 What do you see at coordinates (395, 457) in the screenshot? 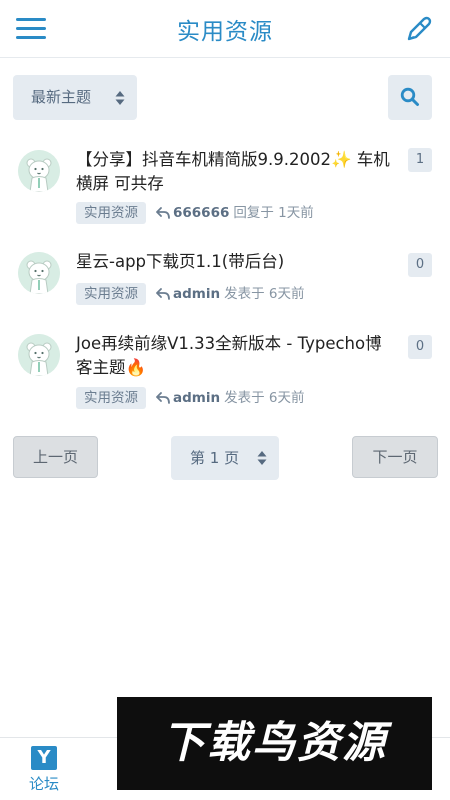
I see `next-page-button: 下一页` at bounding box center [395, 457].